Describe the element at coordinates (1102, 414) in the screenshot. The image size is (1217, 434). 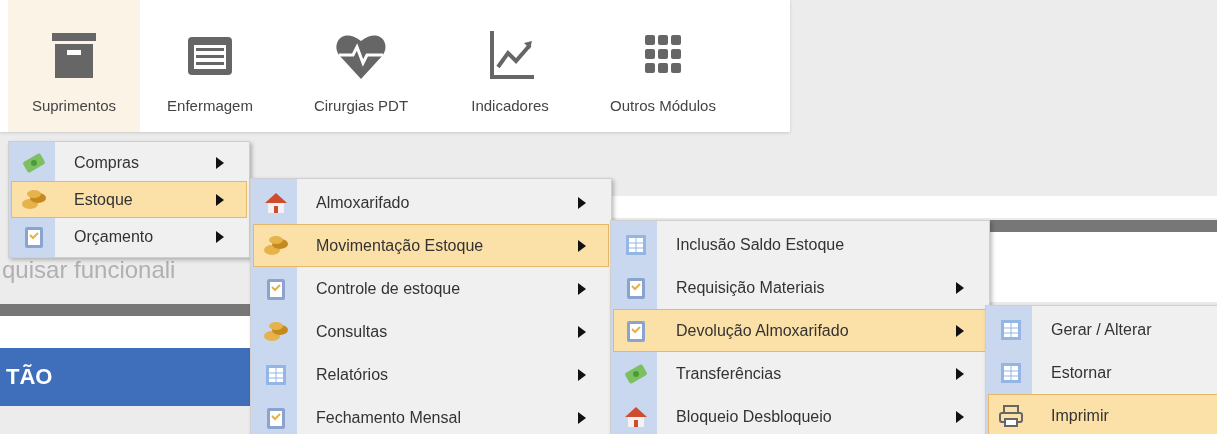
I see `menu-item: Imprimir` at that location.